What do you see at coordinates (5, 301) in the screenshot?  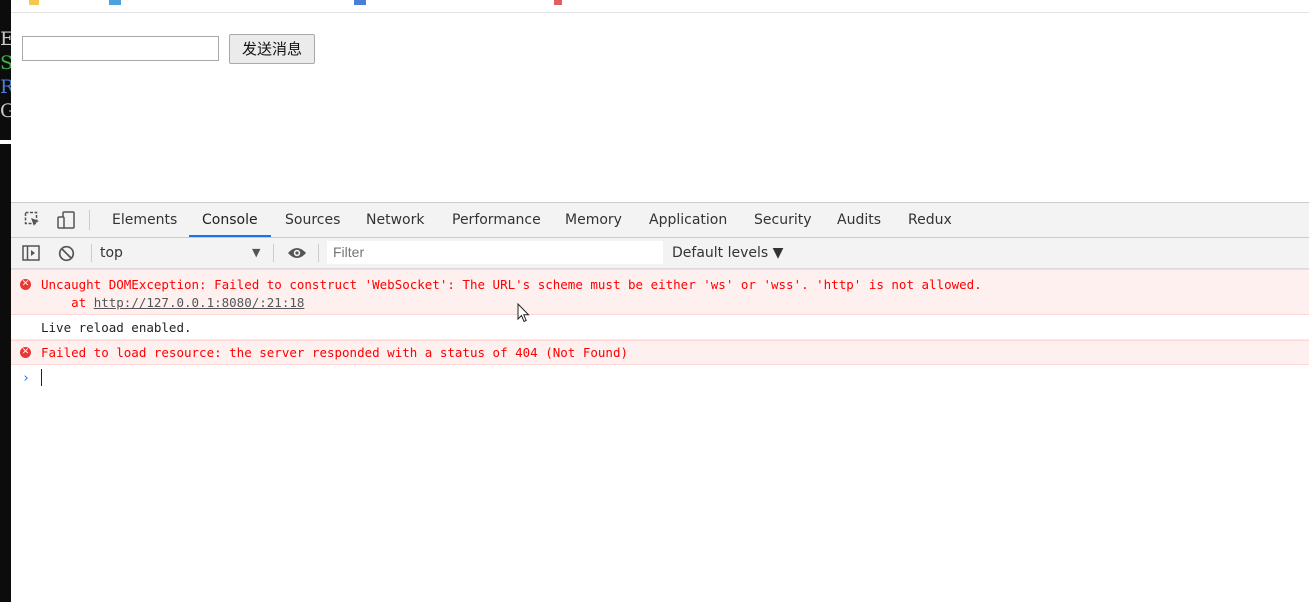 I see `background-terminal-strip: E S R G` at bounding box center [5, 301].